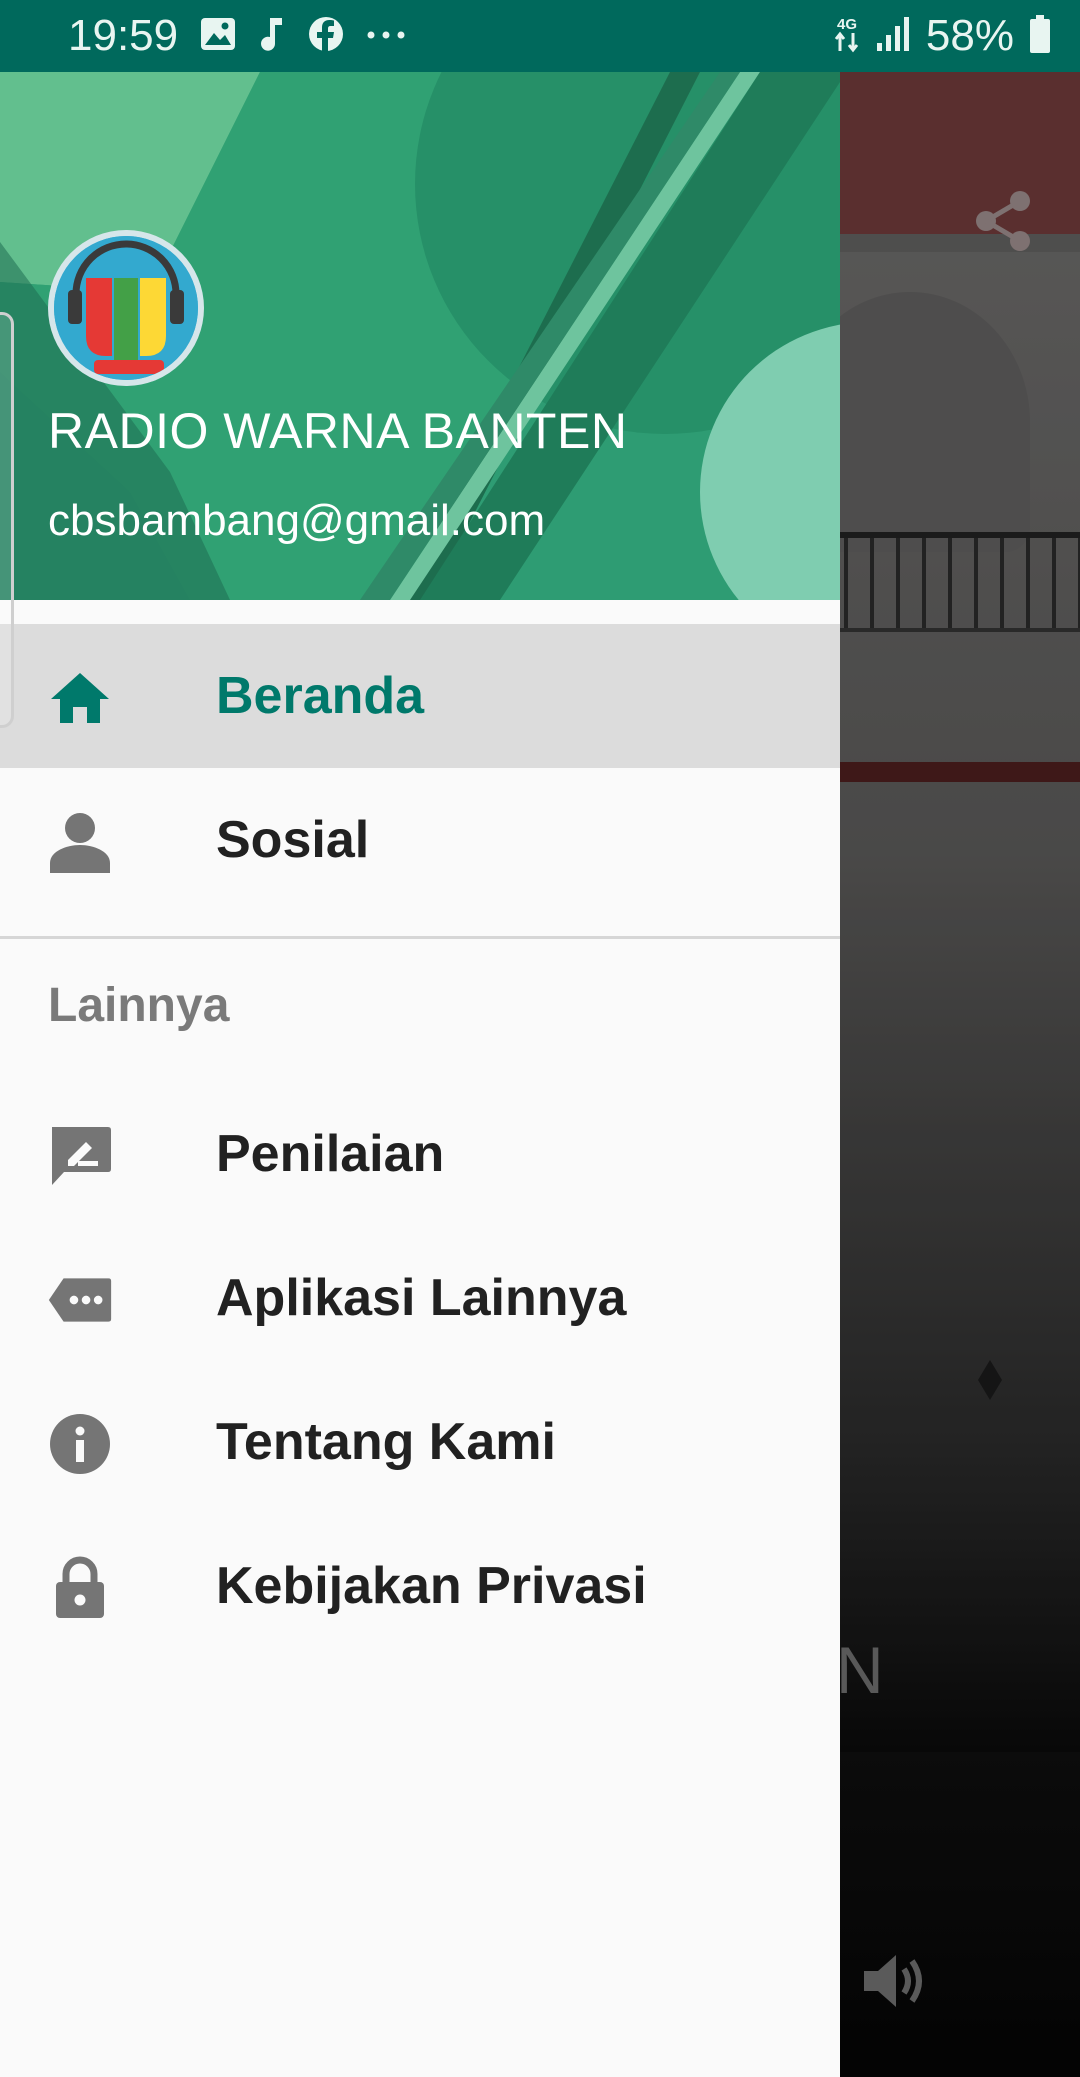 This screenshot has height=2077, width=1080. I want to click on more-apps-icon, so click(80, 1300).